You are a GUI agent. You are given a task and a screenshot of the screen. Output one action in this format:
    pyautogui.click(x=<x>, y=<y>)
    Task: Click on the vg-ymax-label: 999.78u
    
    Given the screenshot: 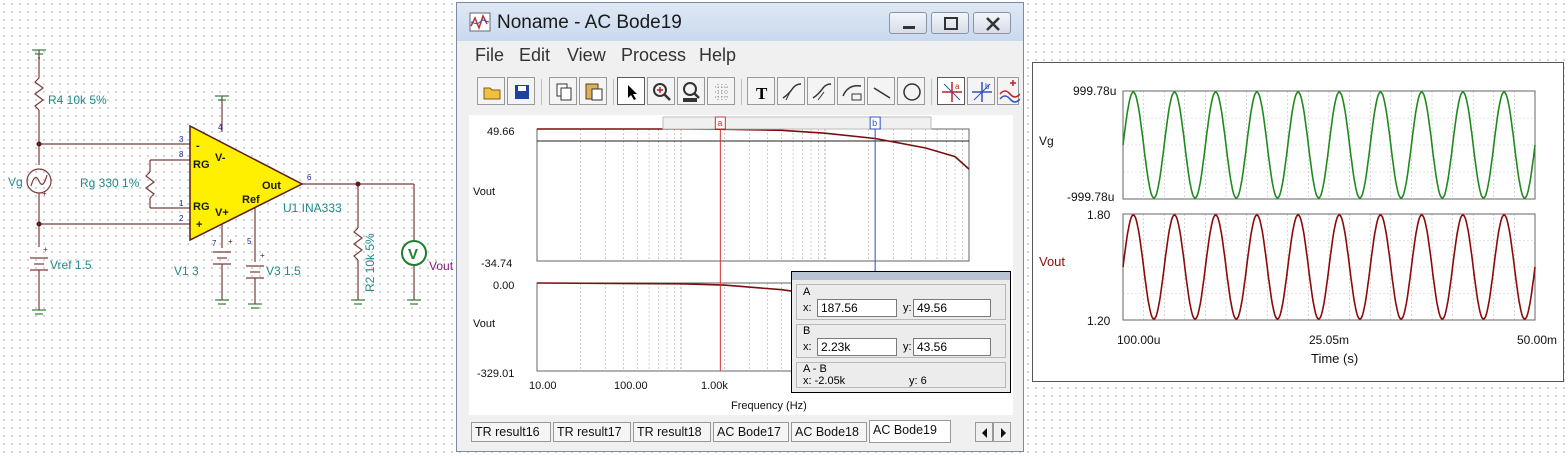 What is the action you would take?
    pyautogui.click(x=1094, y=91)
    